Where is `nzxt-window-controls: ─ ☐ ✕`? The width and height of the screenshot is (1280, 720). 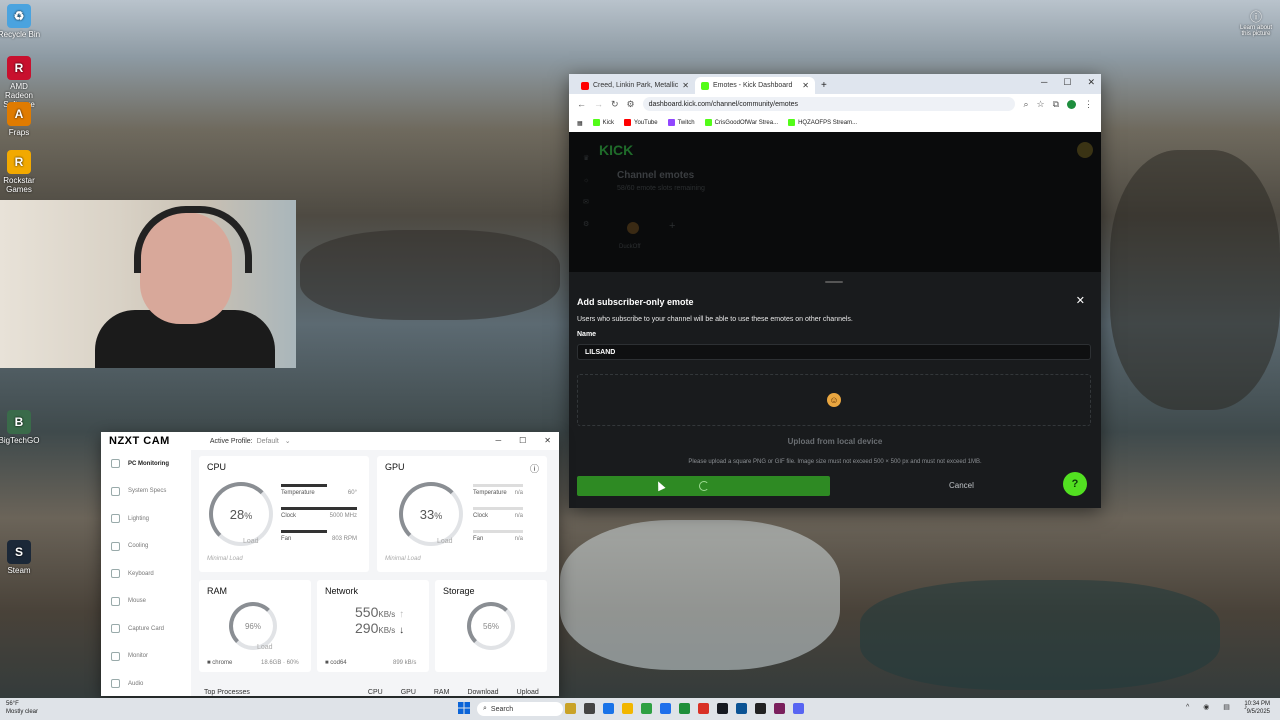 nzxt-window-controls: ─ ☐ ✕ is located at coordinates (523, 440).